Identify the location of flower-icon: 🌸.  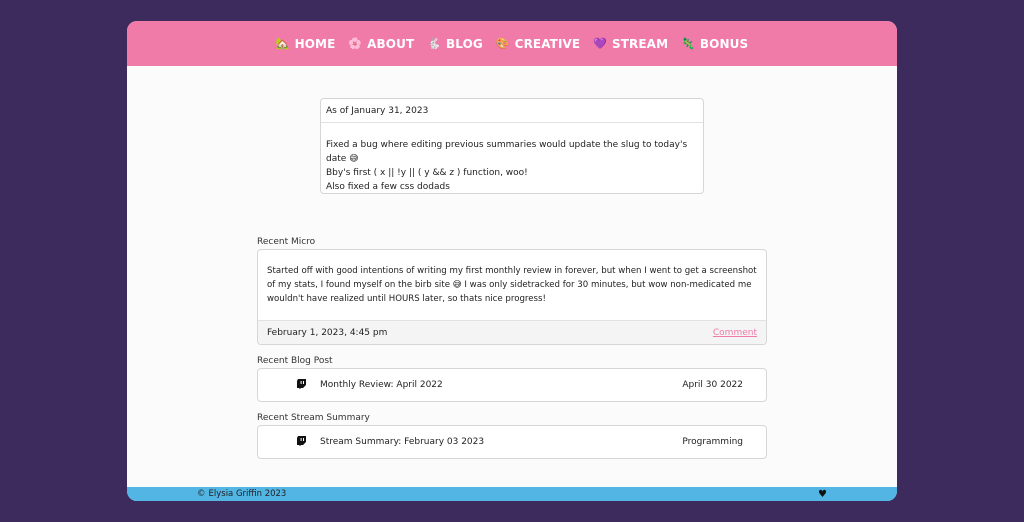
(355, 43).